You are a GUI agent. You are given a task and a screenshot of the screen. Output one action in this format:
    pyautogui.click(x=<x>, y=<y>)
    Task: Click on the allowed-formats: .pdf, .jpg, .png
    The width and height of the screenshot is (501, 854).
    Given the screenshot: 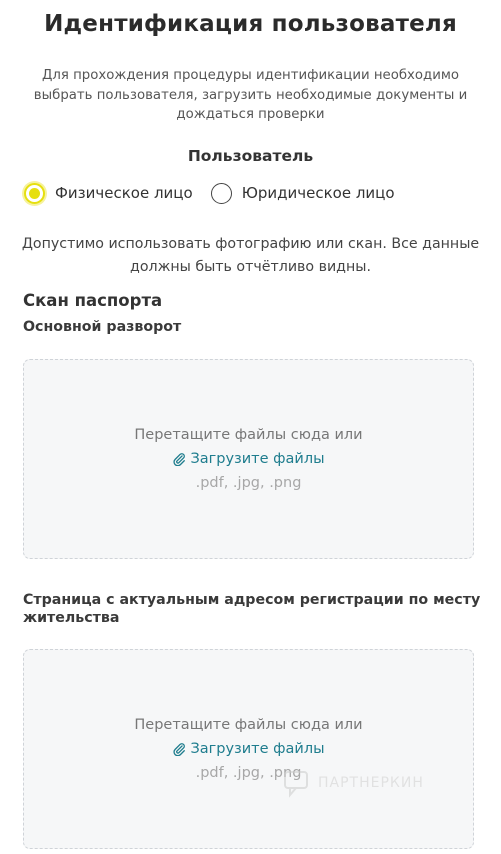 What is the action you would take?
    pyautogui.click(x=248, y=483)
    